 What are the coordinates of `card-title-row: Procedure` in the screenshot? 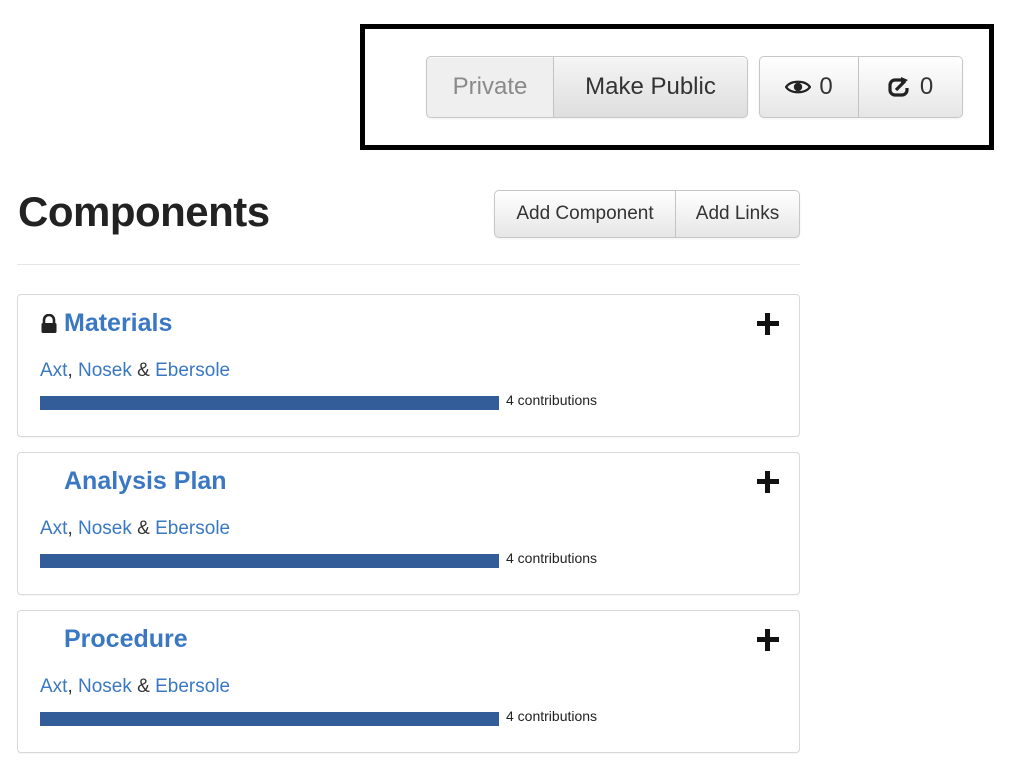 It's located at (114, 639).